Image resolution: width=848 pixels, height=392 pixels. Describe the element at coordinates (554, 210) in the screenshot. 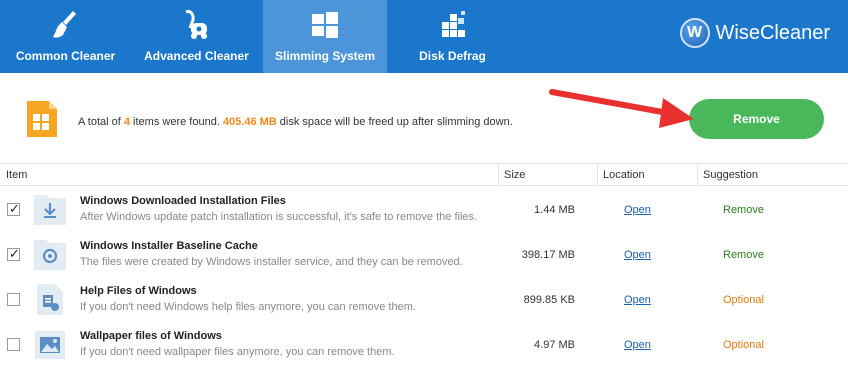

I see `row-size: 1.44 MB` at that location.